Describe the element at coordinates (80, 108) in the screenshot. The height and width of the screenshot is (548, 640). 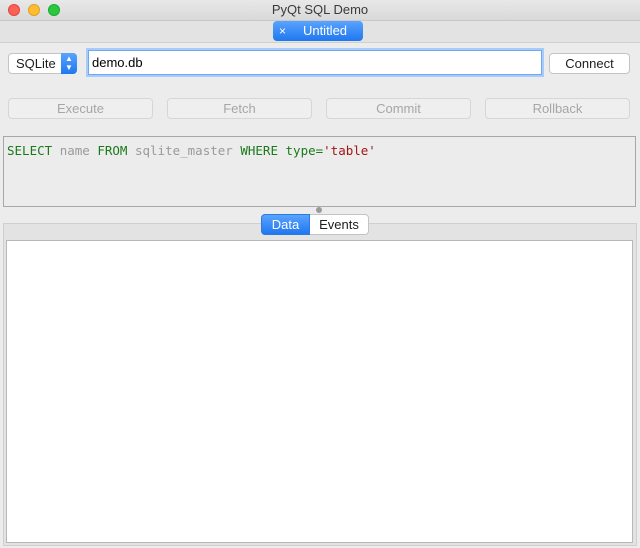
I see `execute-button: Execute` at that location.